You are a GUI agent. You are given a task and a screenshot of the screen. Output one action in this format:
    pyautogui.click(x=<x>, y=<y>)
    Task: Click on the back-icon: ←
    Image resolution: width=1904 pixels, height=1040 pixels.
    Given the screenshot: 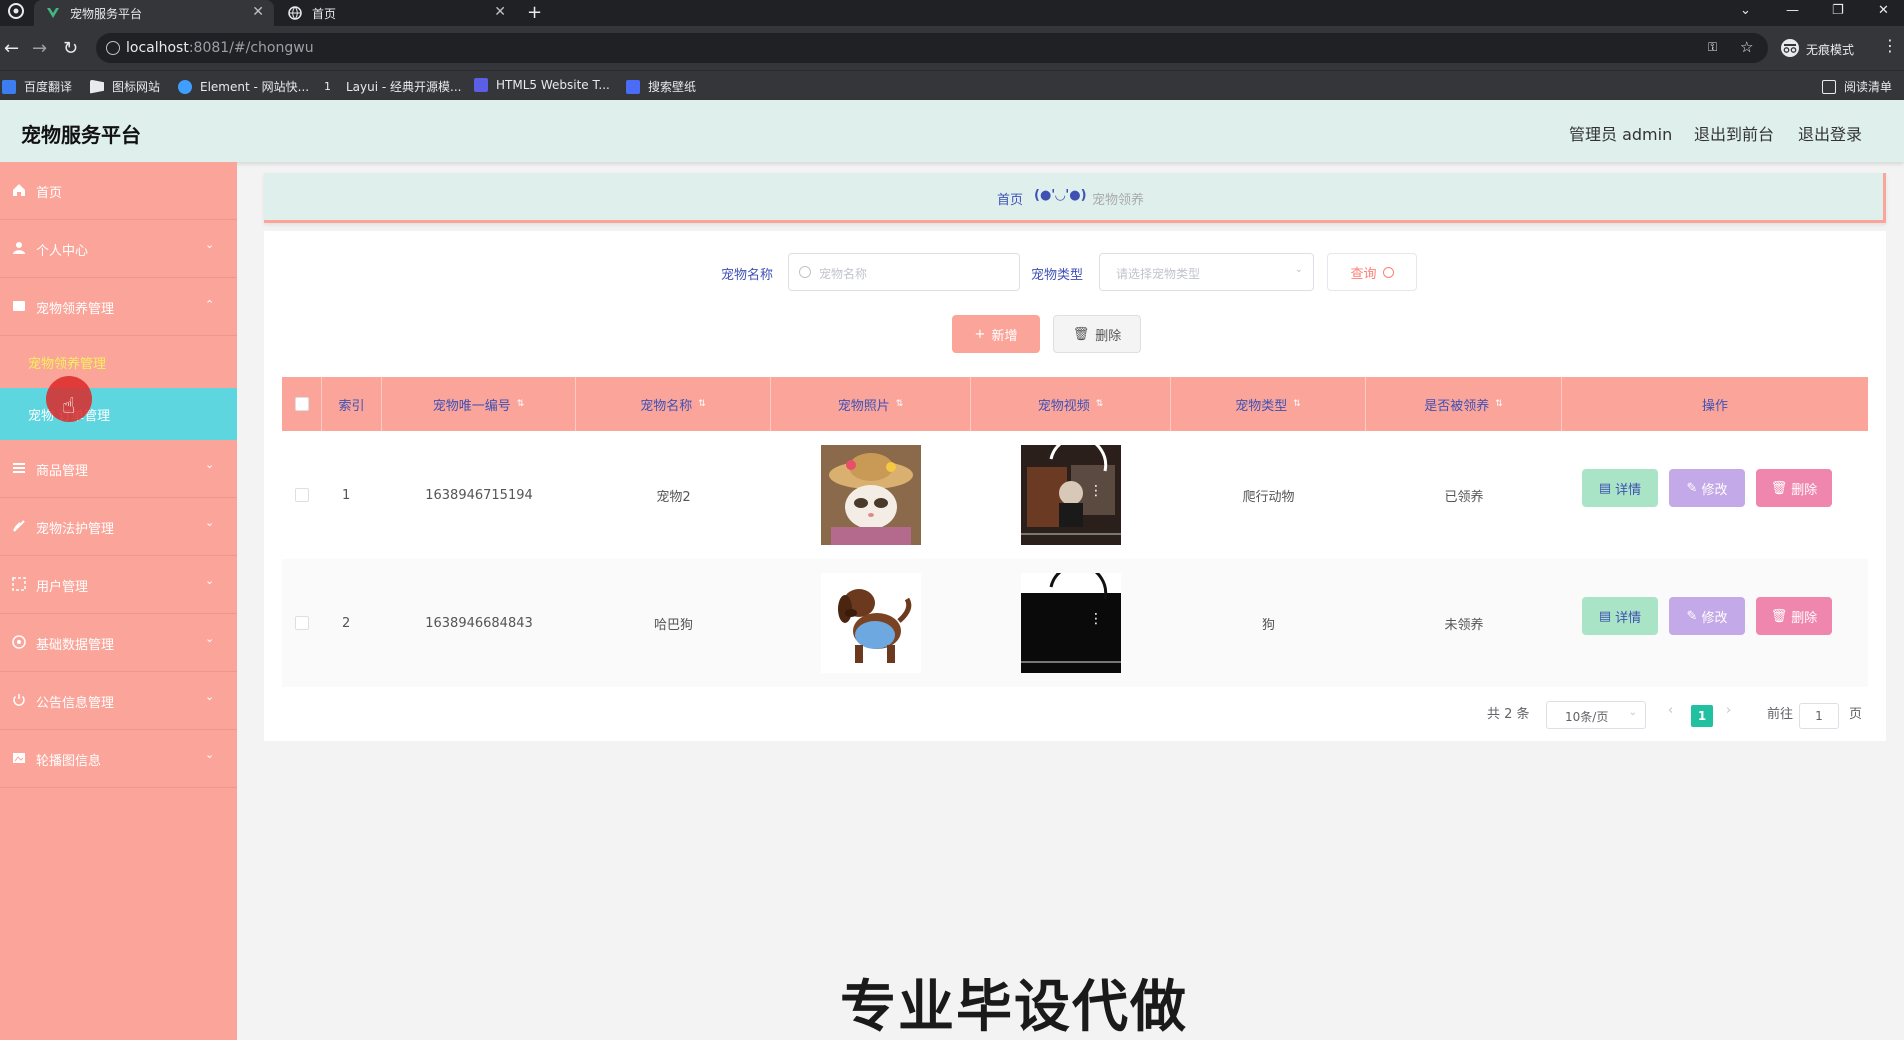 What is the action you would take?
    pyautogui.click(x=11, y=48)
    